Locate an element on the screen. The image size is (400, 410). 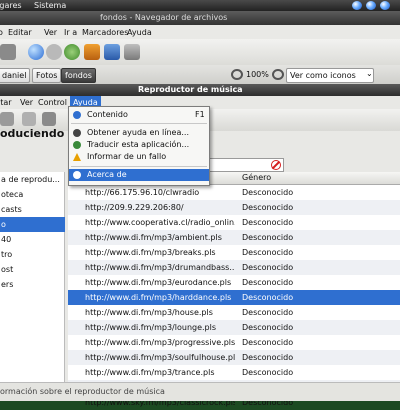
file-browser-toolbar is located at coordinates (200, 52).